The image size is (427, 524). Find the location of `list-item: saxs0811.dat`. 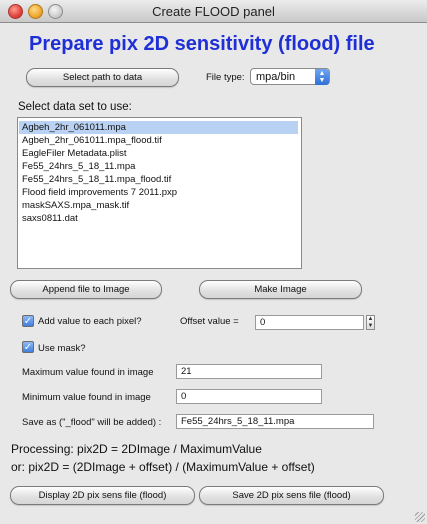

list-item: saxs0811.dat is located at coordinates (158, 218).